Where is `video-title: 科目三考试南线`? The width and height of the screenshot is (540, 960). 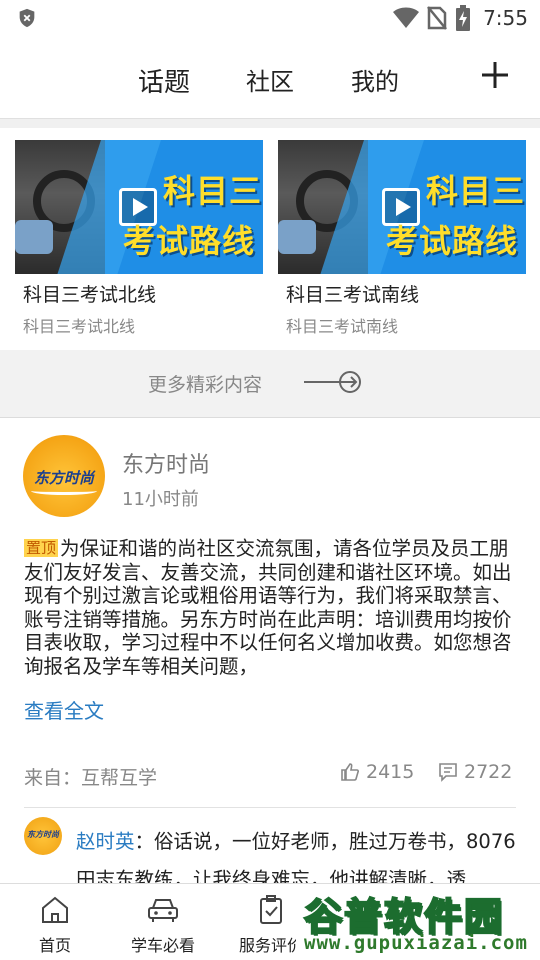
video-title: 科目三考试南线 is located at coordinates (353, 295).